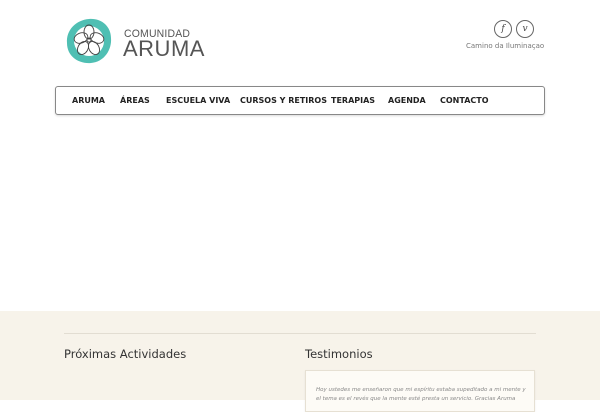 This screenshot has height=412, width=600. I want to click on activities-title: Próximas Actividades, so click(125, 354).